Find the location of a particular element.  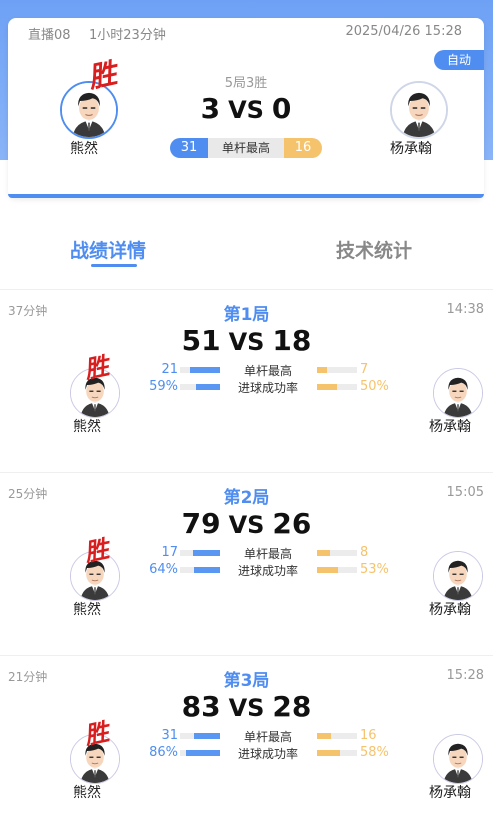

tab-details: 战绩详情 is located at coordinates (108, 249).